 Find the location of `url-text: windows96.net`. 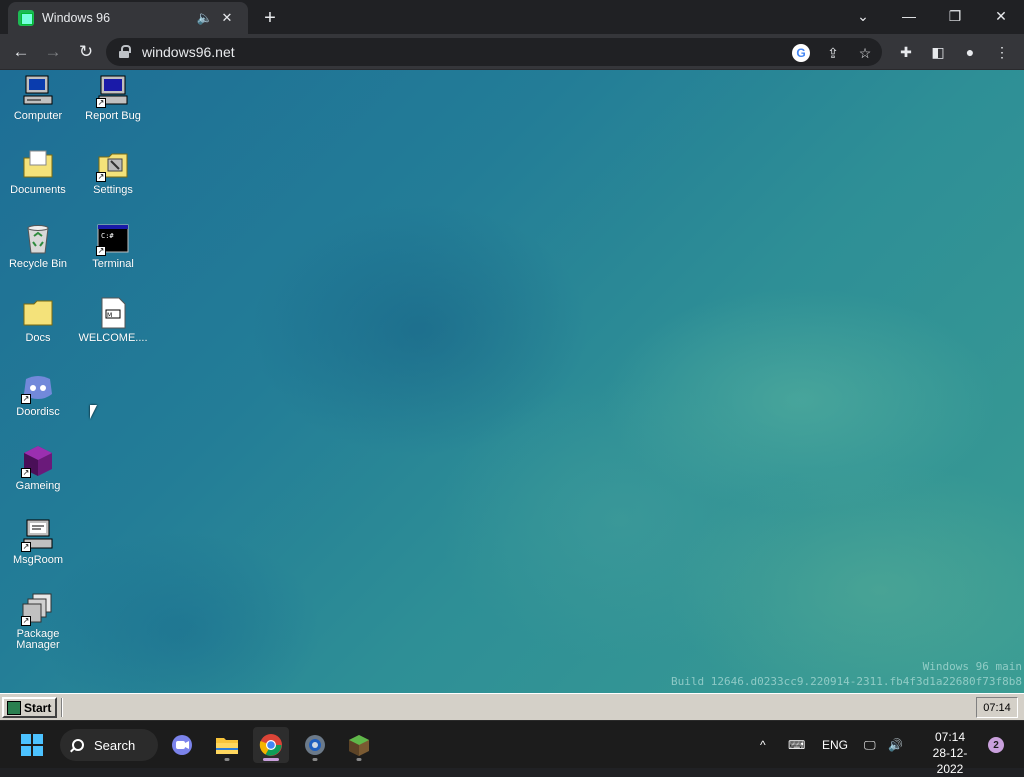

url-text: windows96.net is located at coordinates (188, 52).